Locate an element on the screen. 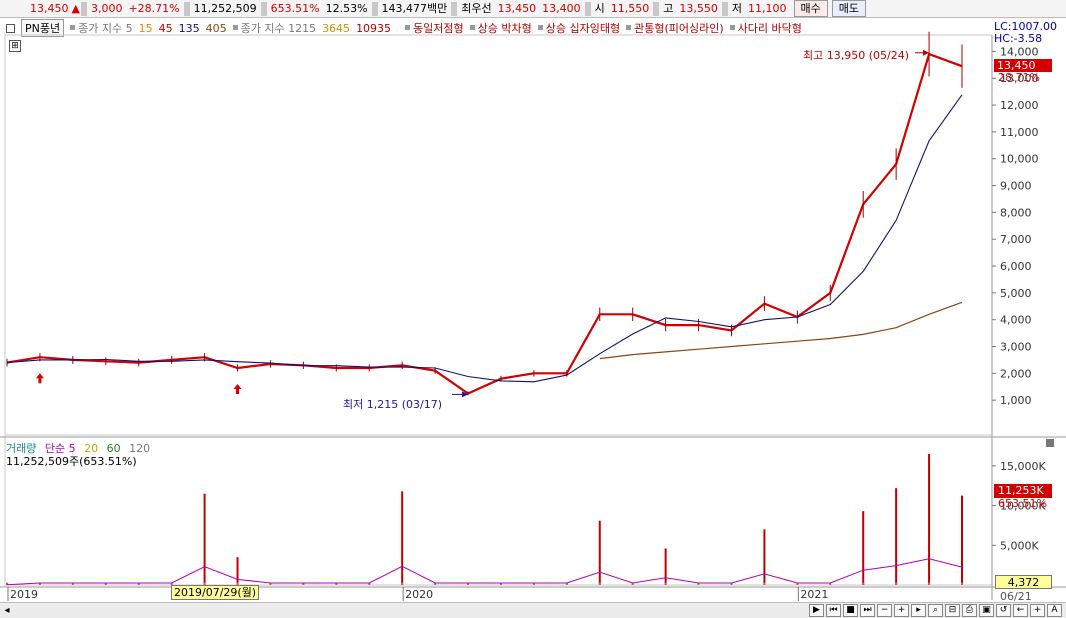  pct-tag: 28.71% is located at coordinates (1019, 77).